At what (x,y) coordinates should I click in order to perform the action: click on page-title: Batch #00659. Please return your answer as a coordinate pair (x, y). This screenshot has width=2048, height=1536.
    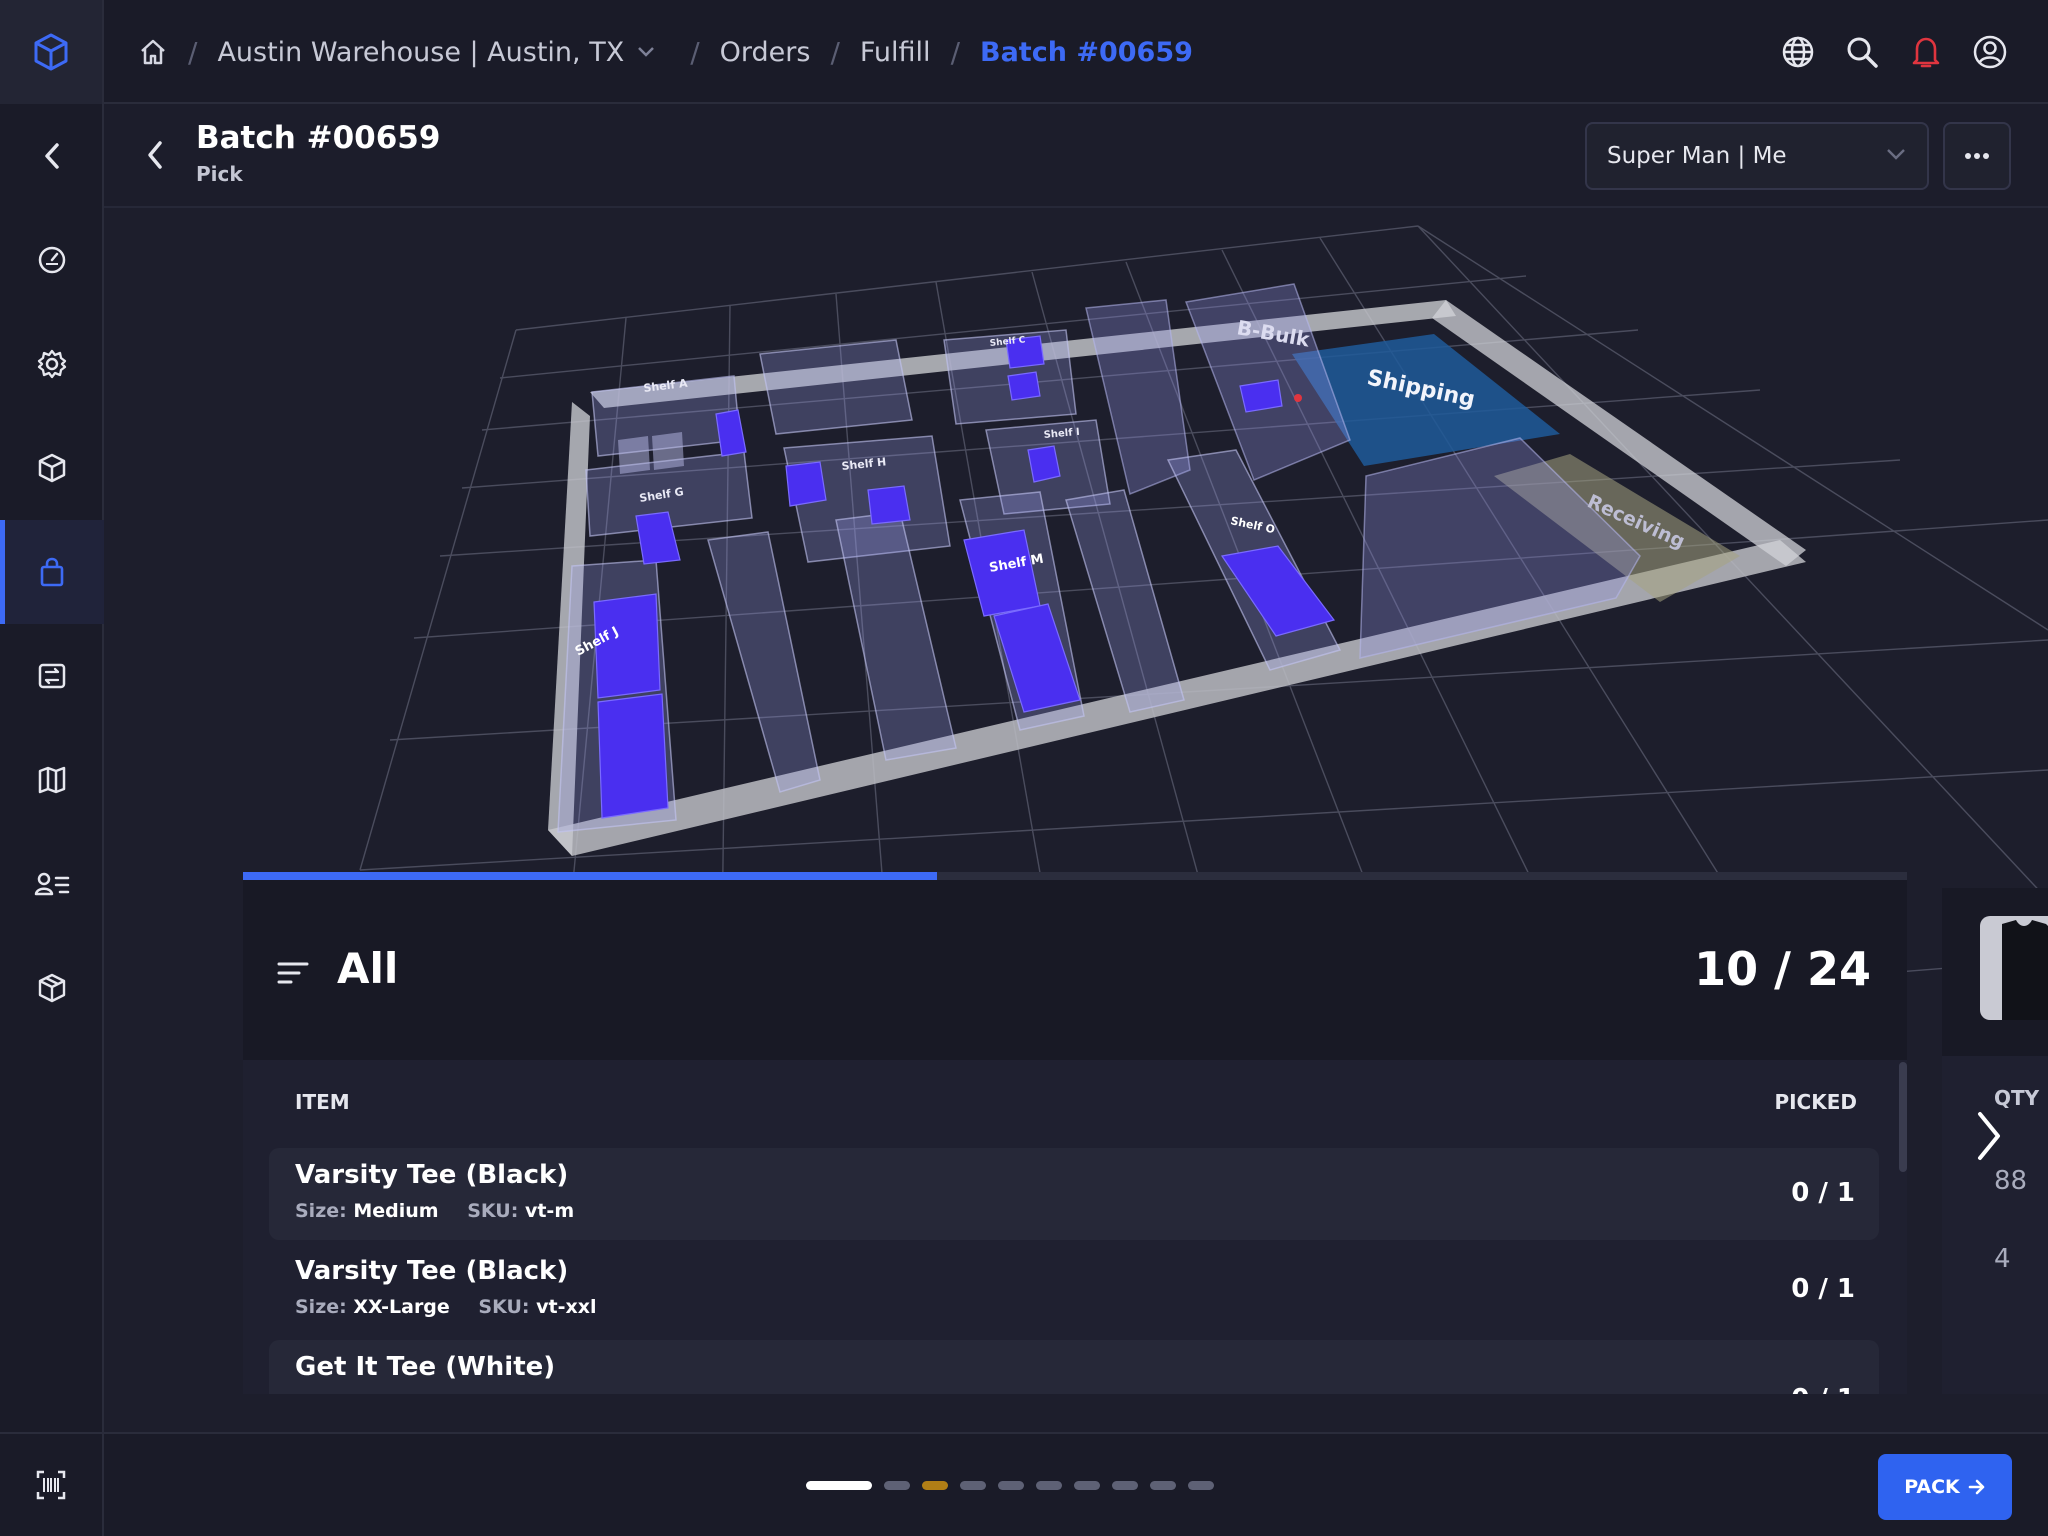
    Looking at the image, I should click on (318, 138).